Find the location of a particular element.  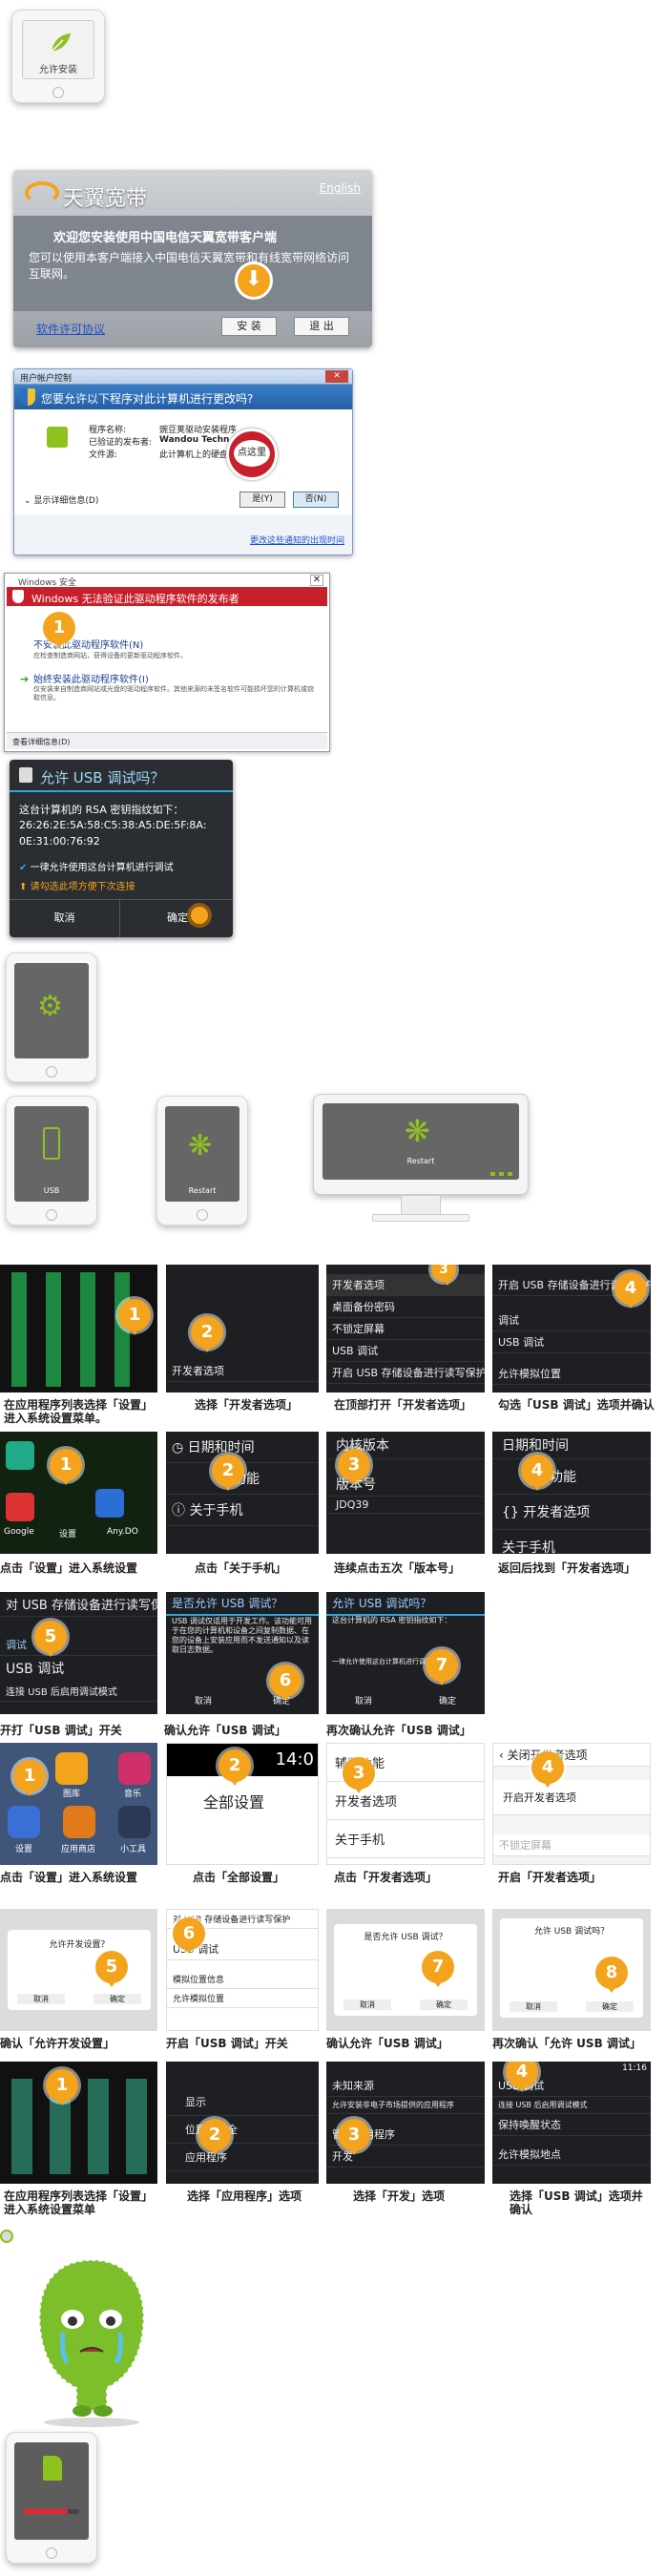

row4-caption4: 开启「开发者选项」 is located at coordinates (550, 1877).